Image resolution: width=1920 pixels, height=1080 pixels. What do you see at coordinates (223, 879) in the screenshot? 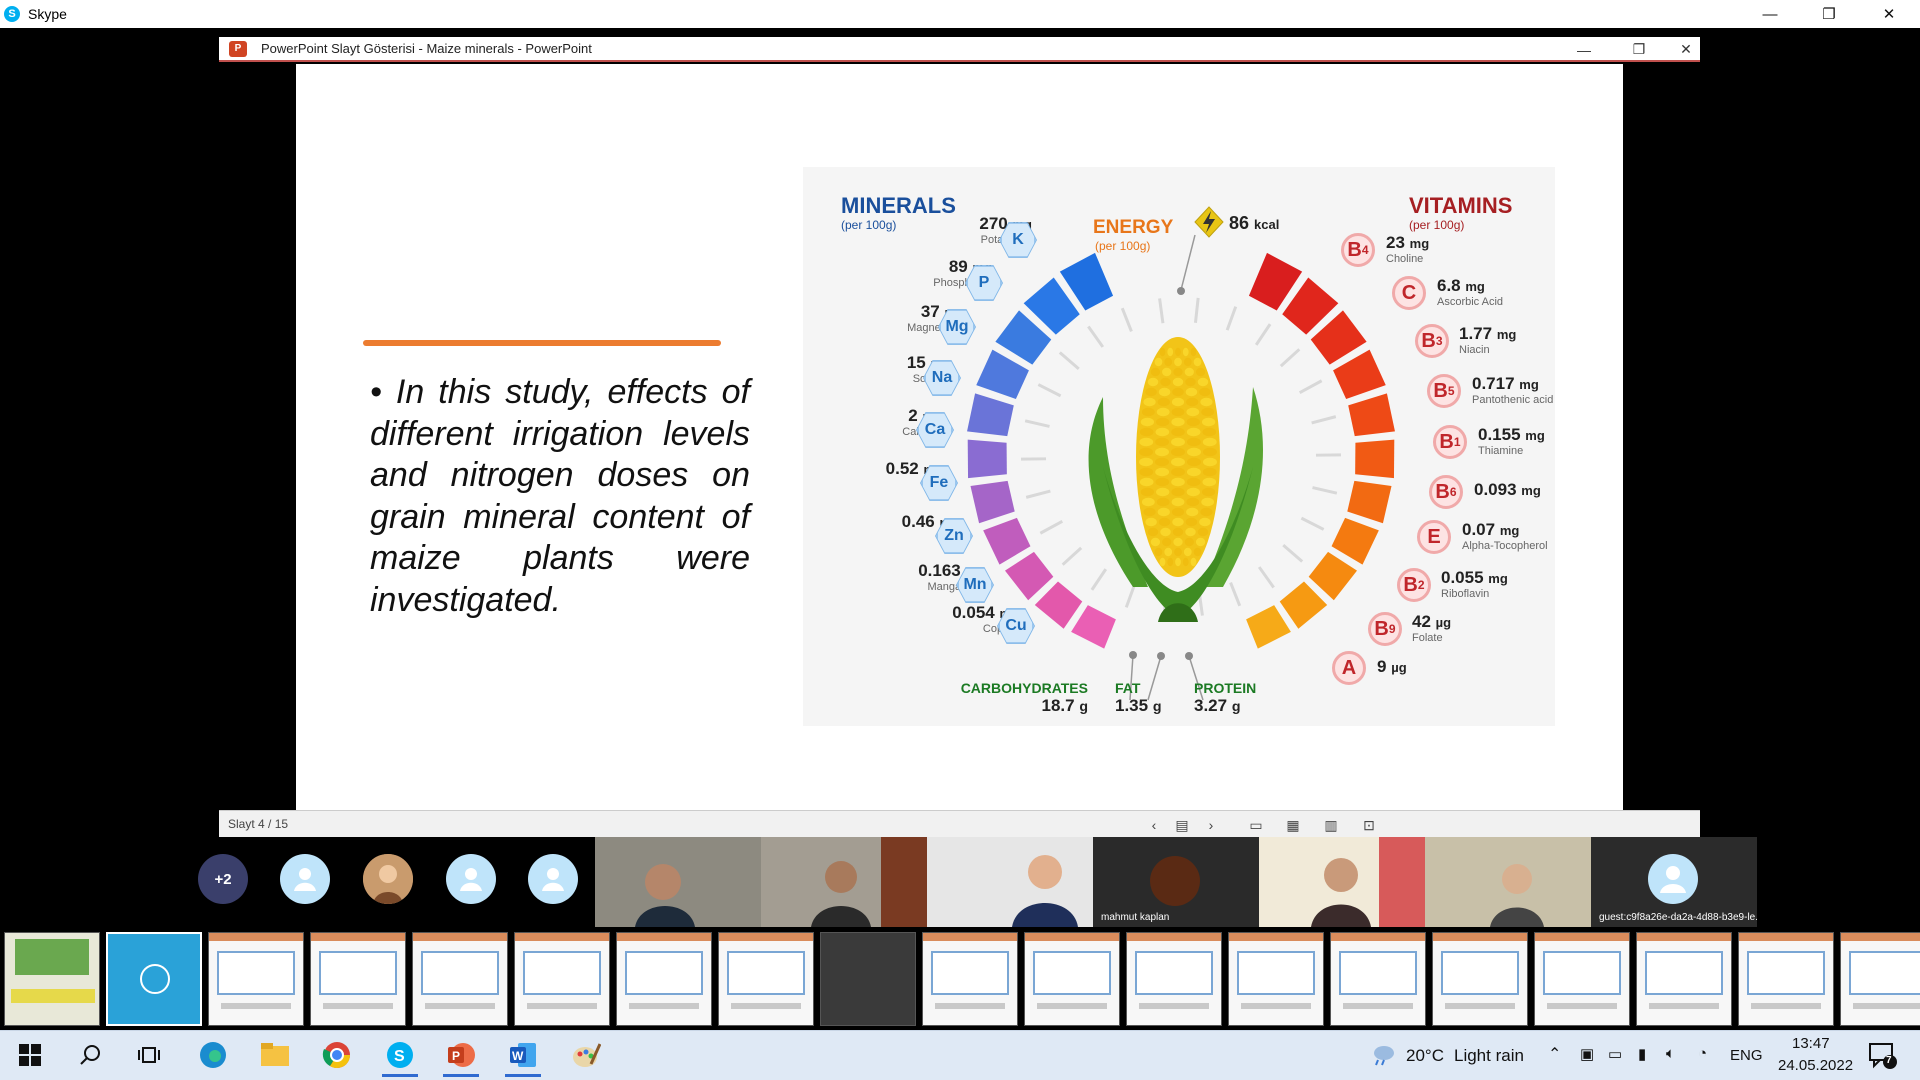
I see `more-participants-button: +2` at bounding box center [223, 879].